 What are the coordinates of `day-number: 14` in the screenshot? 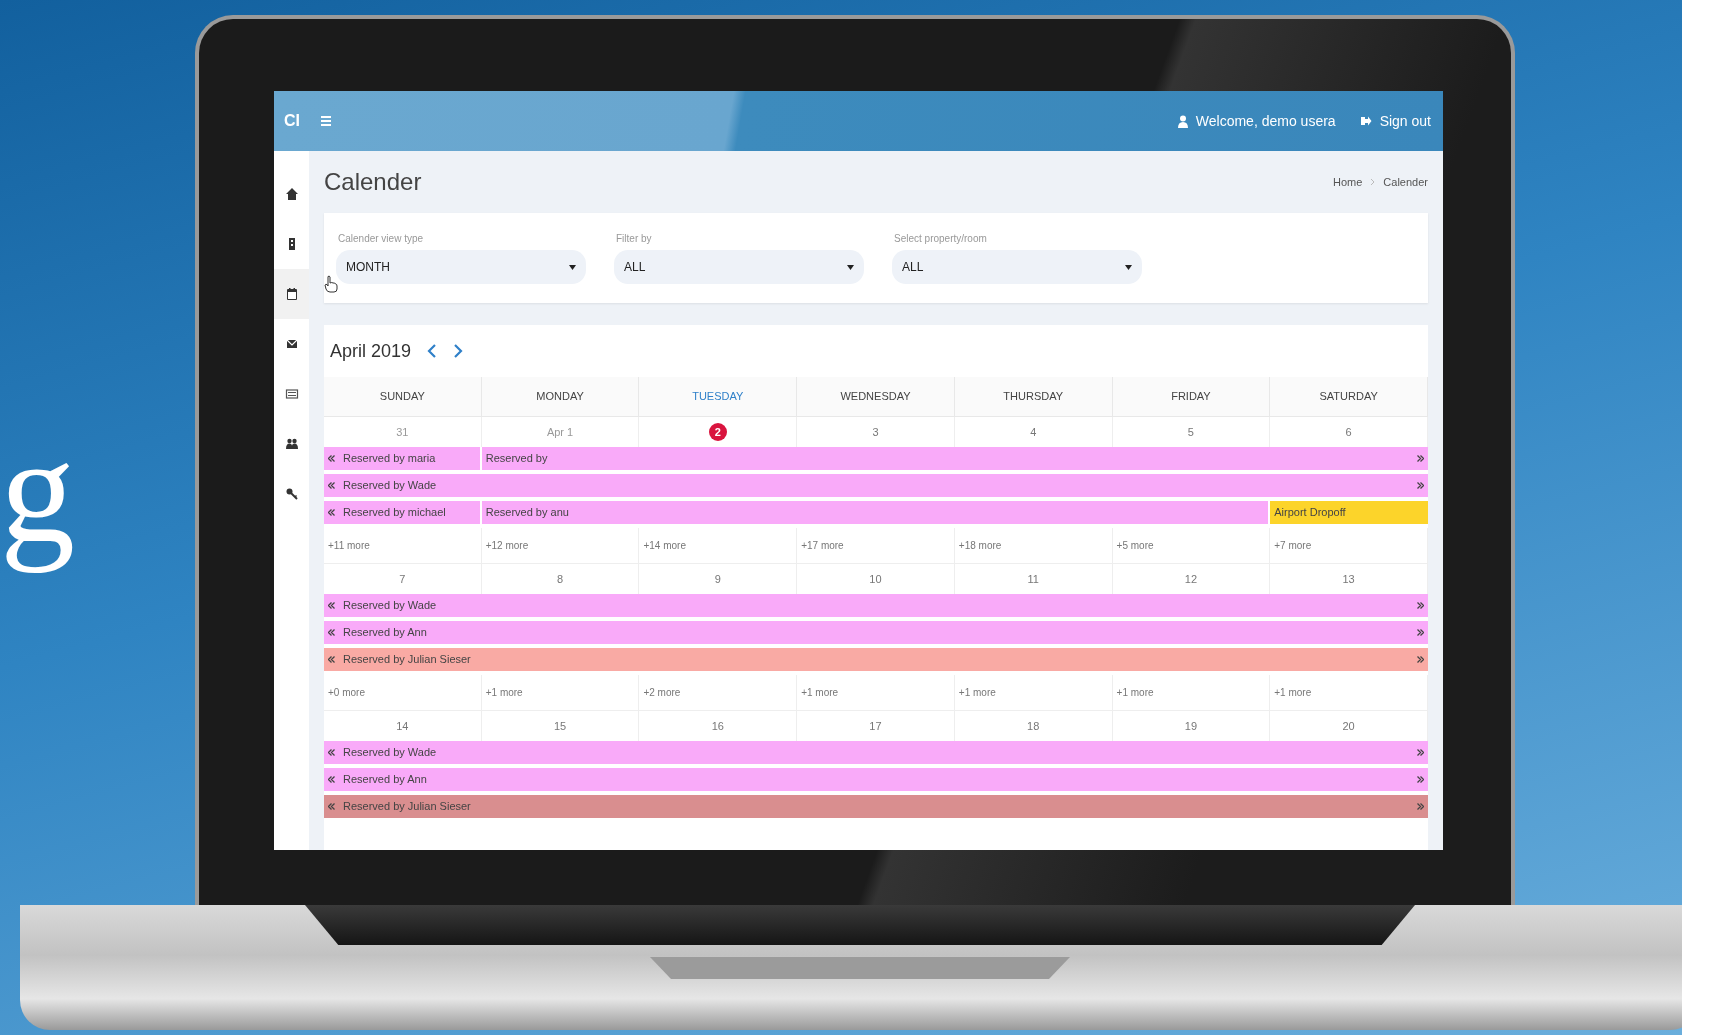 It's located at (402, 726).